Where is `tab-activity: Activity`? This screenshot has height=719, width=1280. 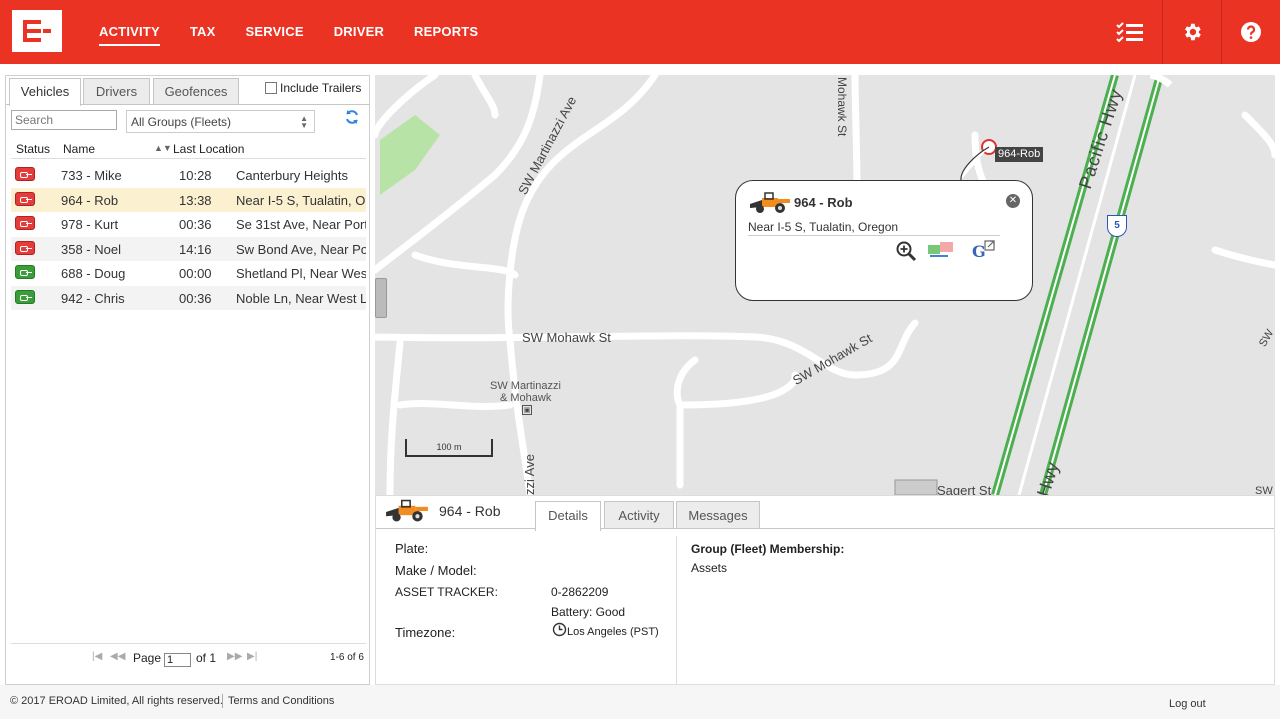
tab-activity: Activity is located at coordinates (639, 515).